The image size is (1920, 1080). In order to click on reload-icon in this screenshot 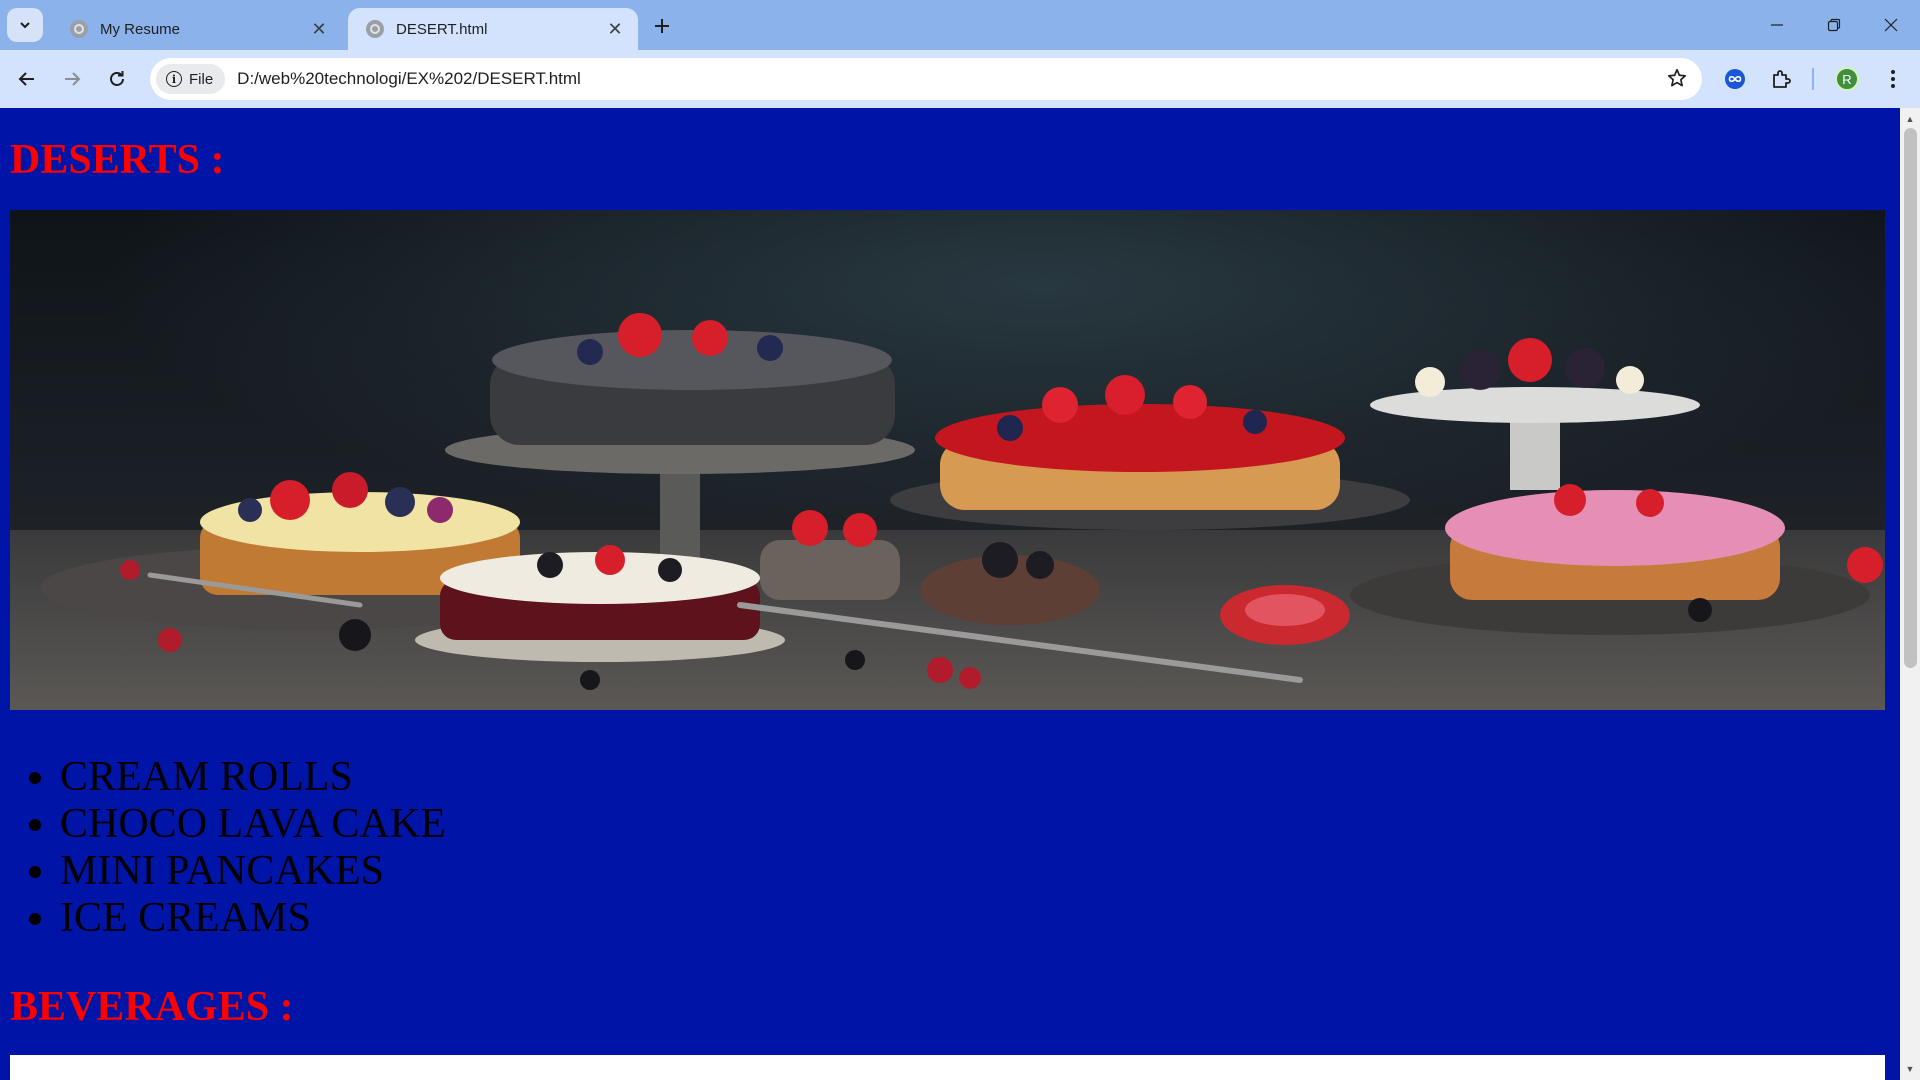, I will do `click(117, 78)`.